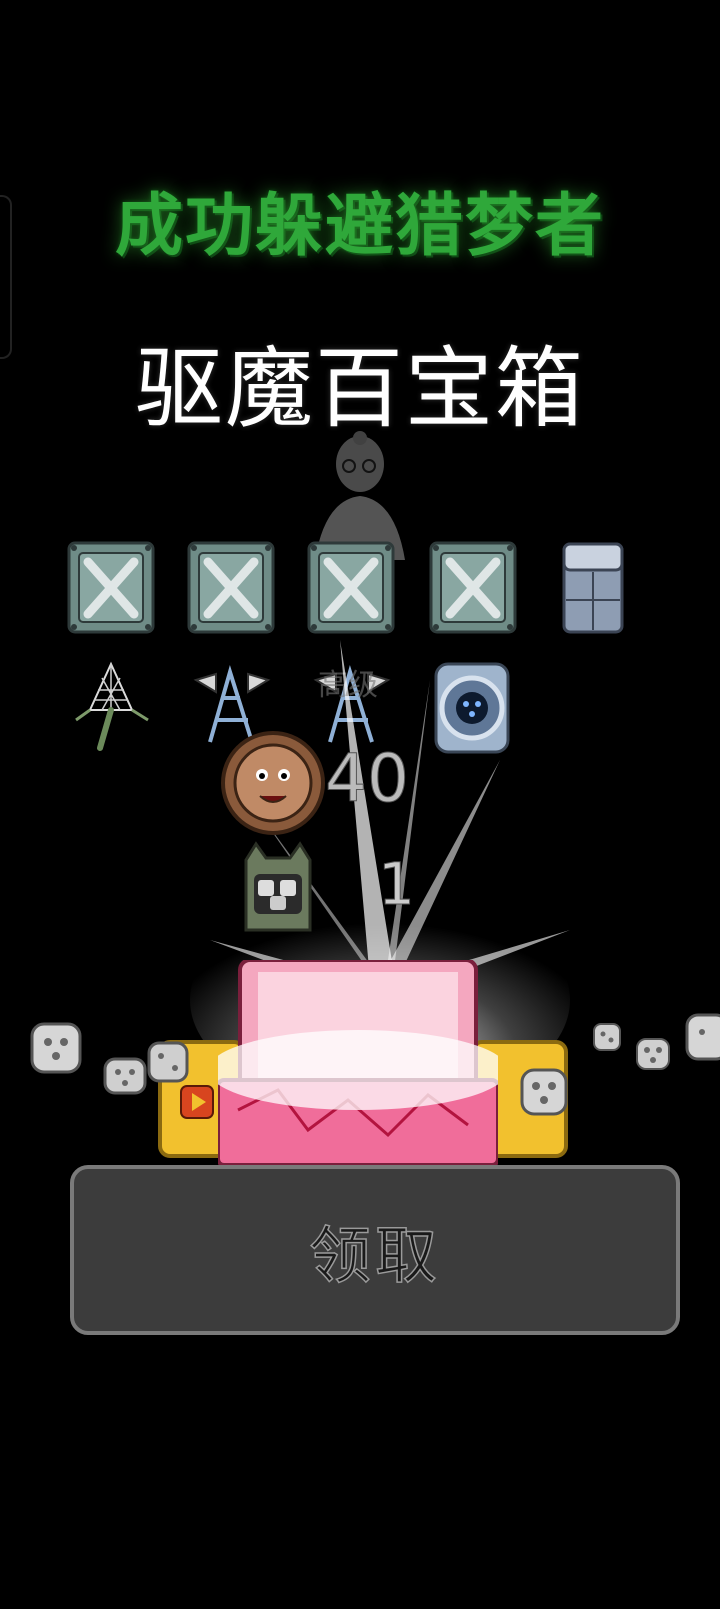 The image size is (720, 1609). What do you see at coordinates (397, 884) in the screenshot?
I see `reward-amount-secondary: 1` at bounding box center [397, 884].